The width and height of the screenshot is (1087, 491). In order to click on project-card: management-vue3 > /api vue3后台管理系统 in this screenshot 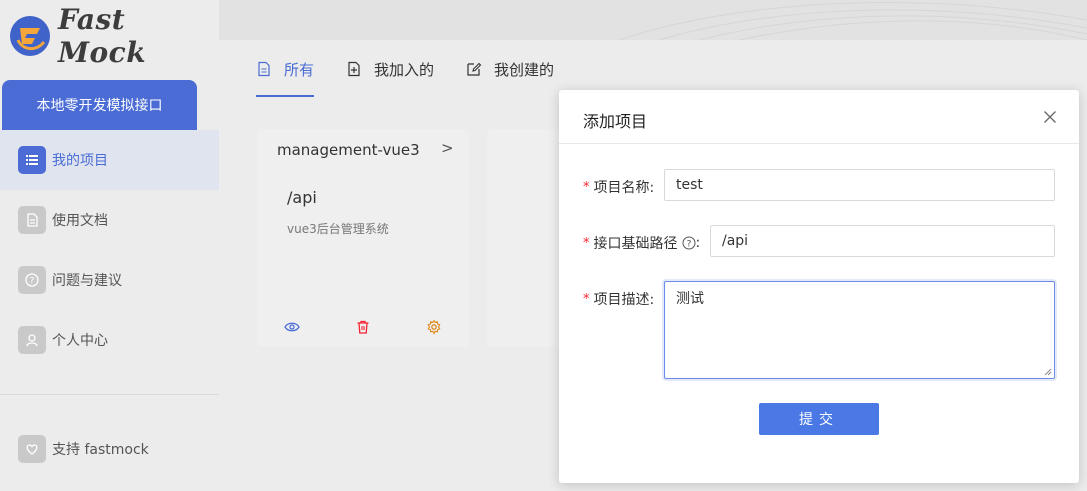, I will do `click(363, 238)`.